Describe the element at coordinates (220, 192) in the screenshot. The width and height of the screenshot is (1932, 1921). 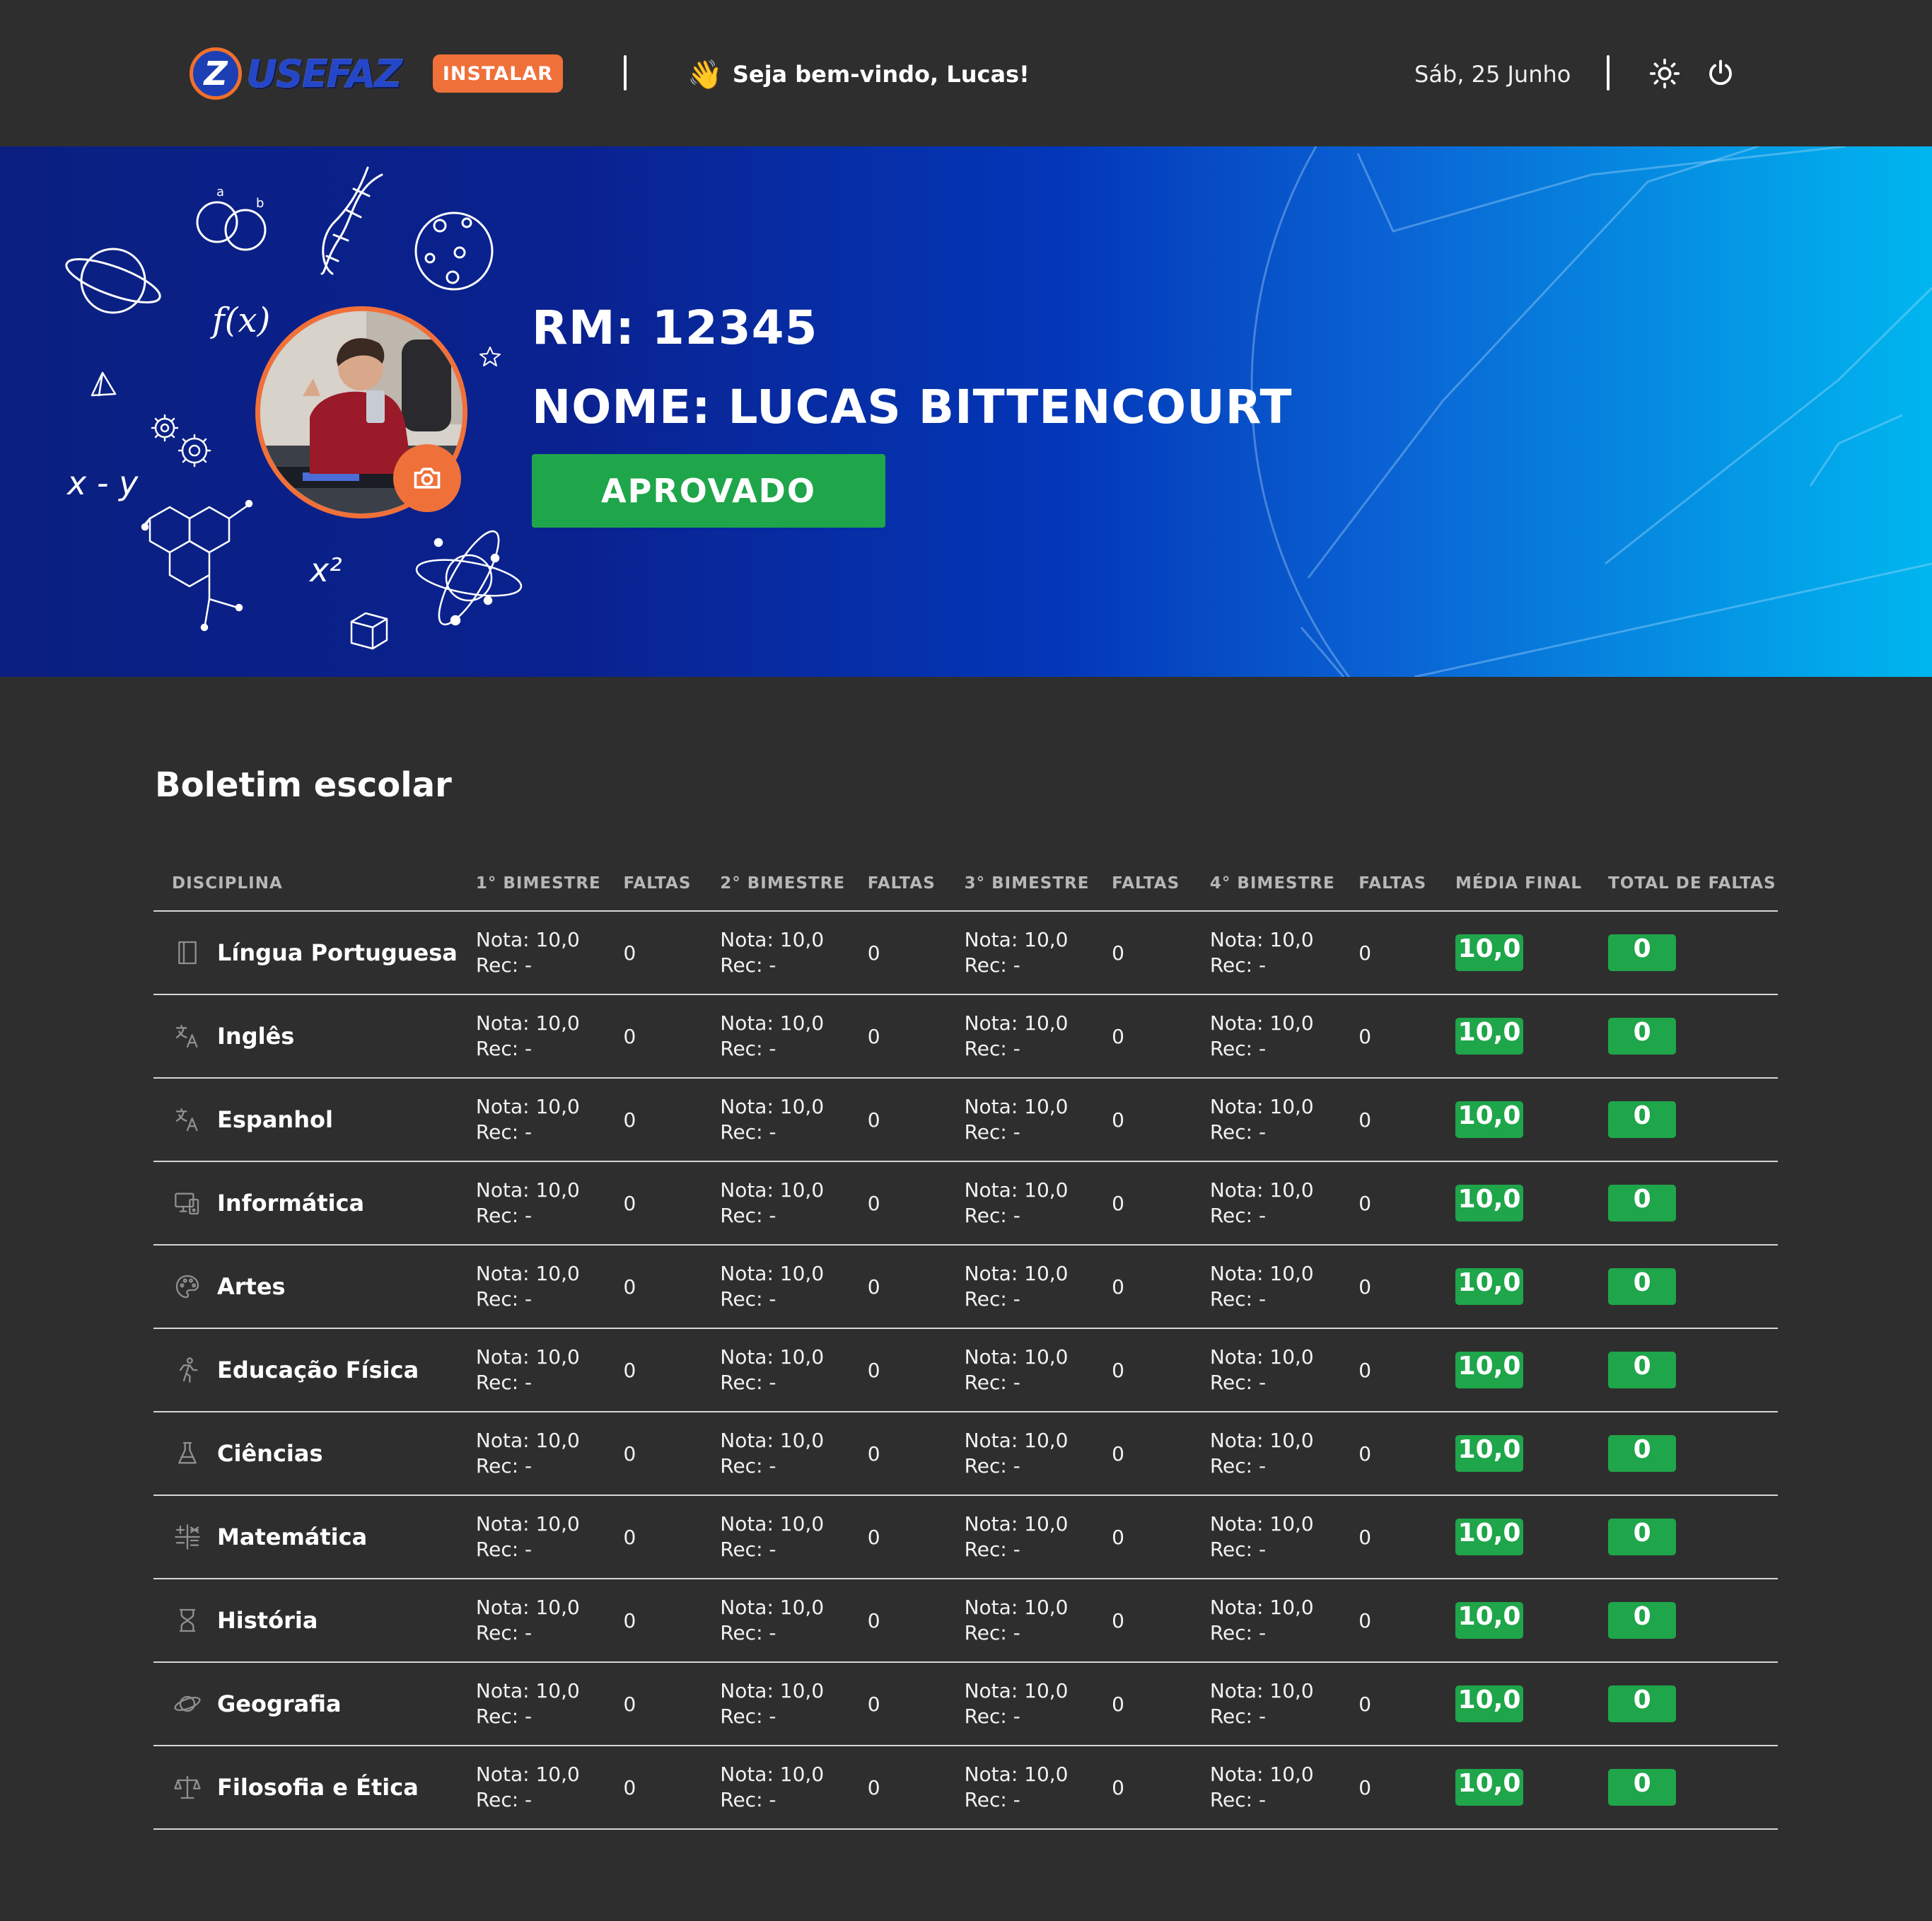
I see `svg-text: a` at that location.